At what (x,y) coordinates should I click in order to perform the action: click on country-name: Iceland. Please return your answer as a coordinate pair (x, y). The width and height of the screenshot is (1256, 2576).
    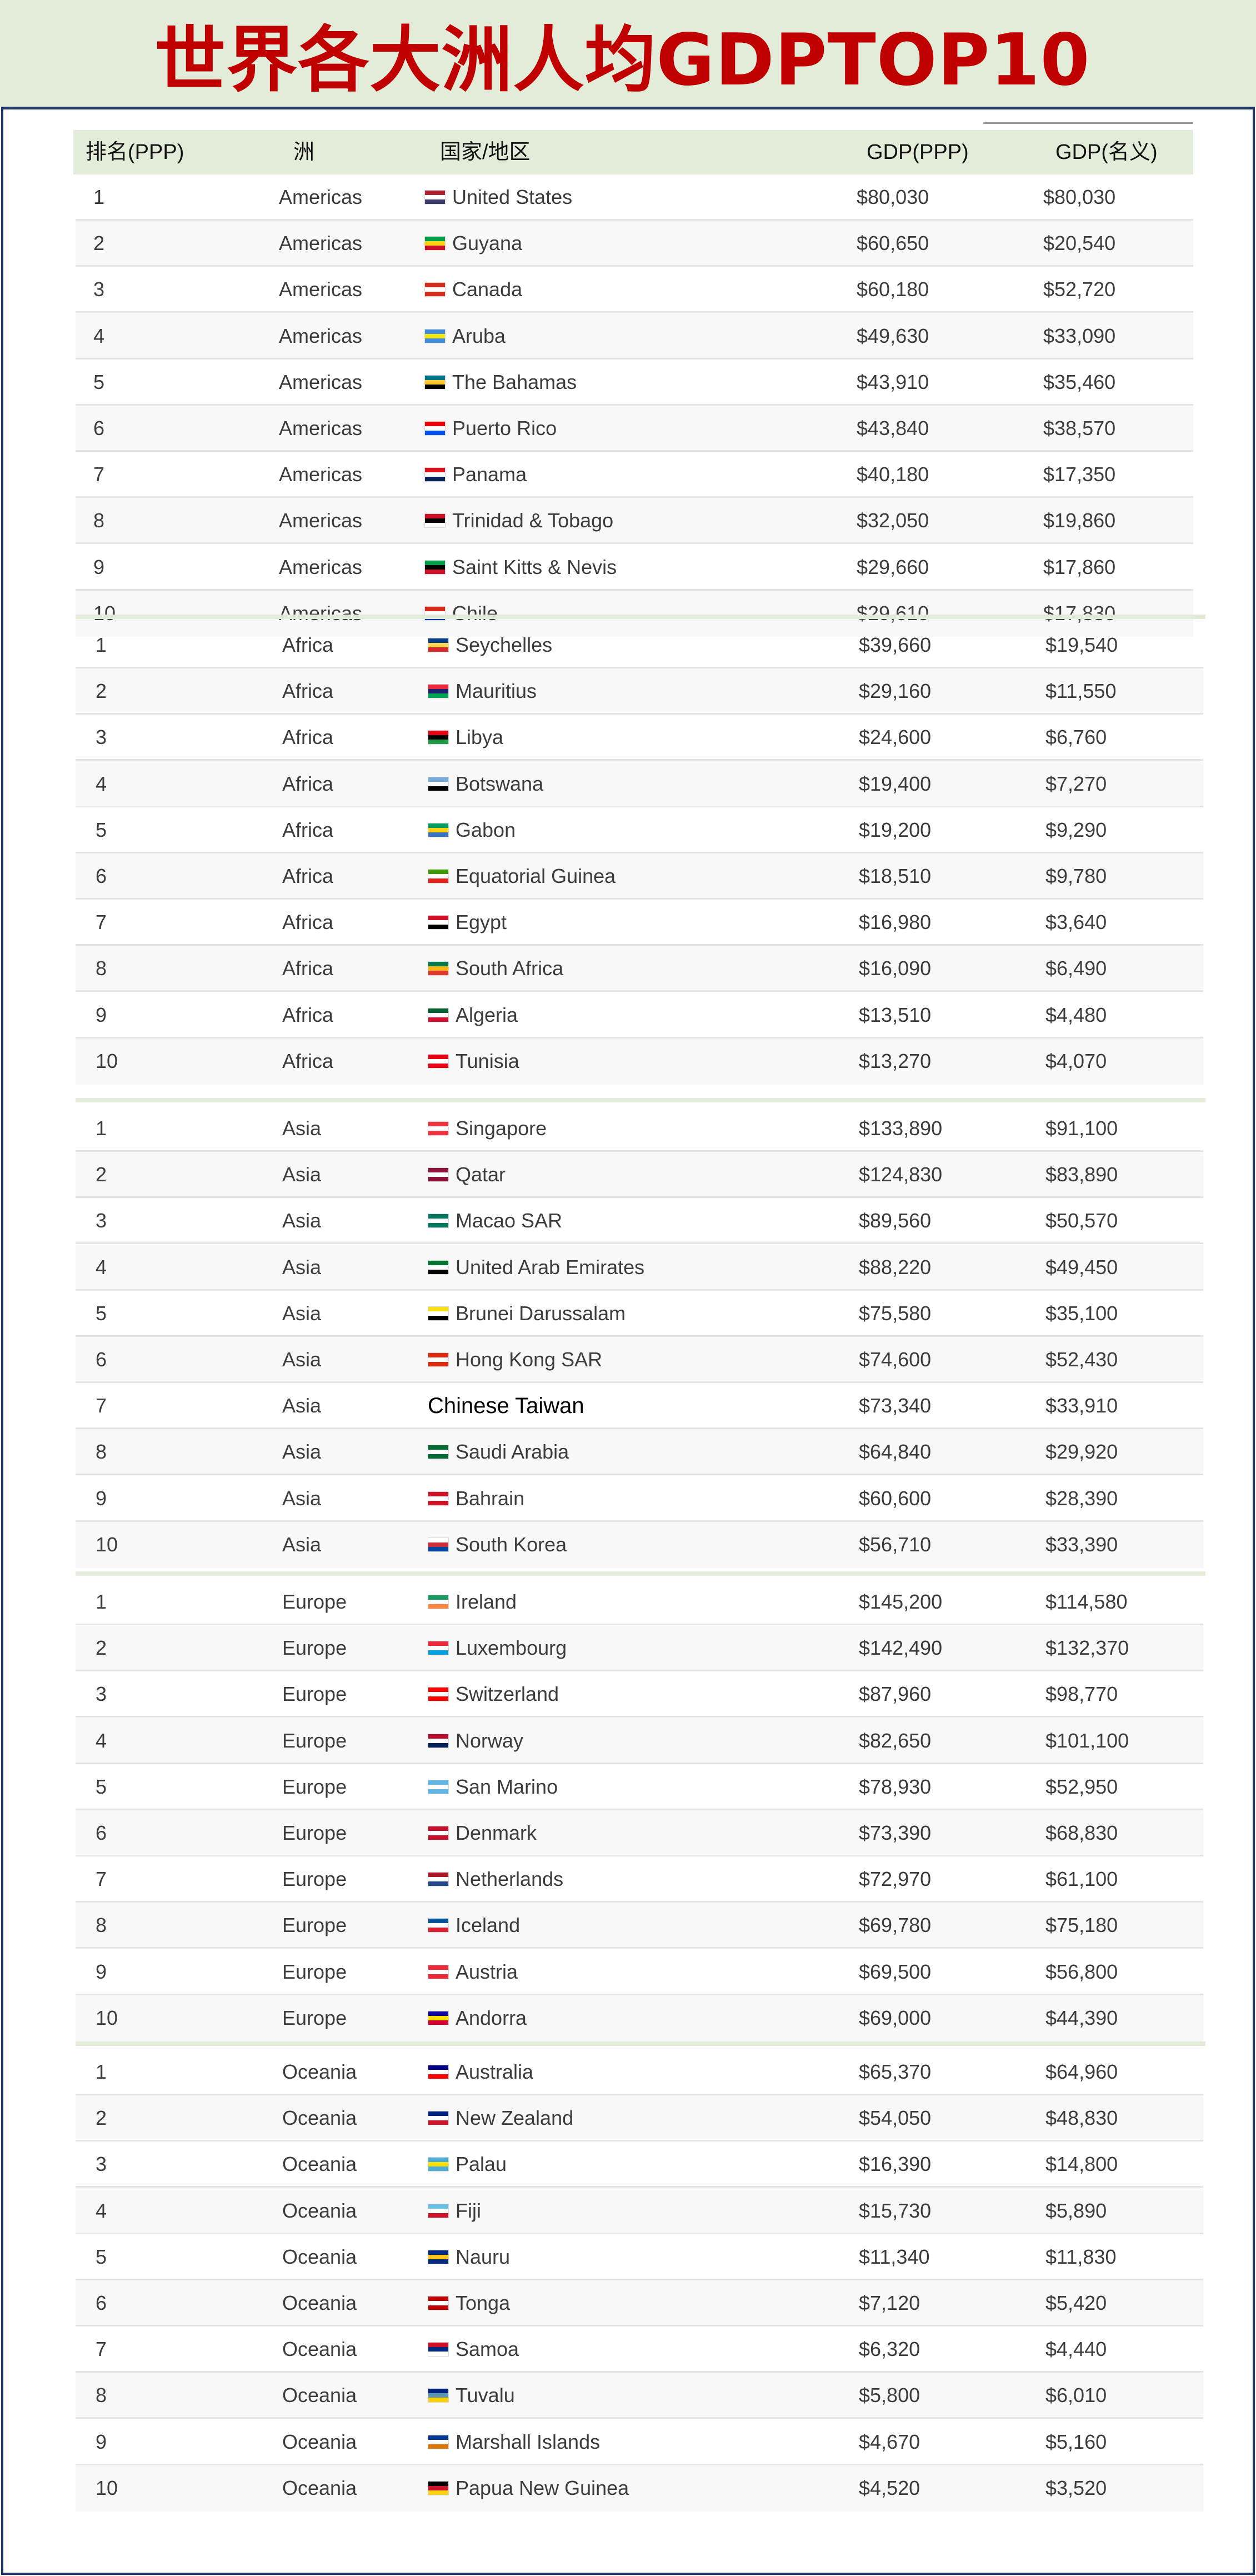
    Looking at the image, I should click on (489, 1926).